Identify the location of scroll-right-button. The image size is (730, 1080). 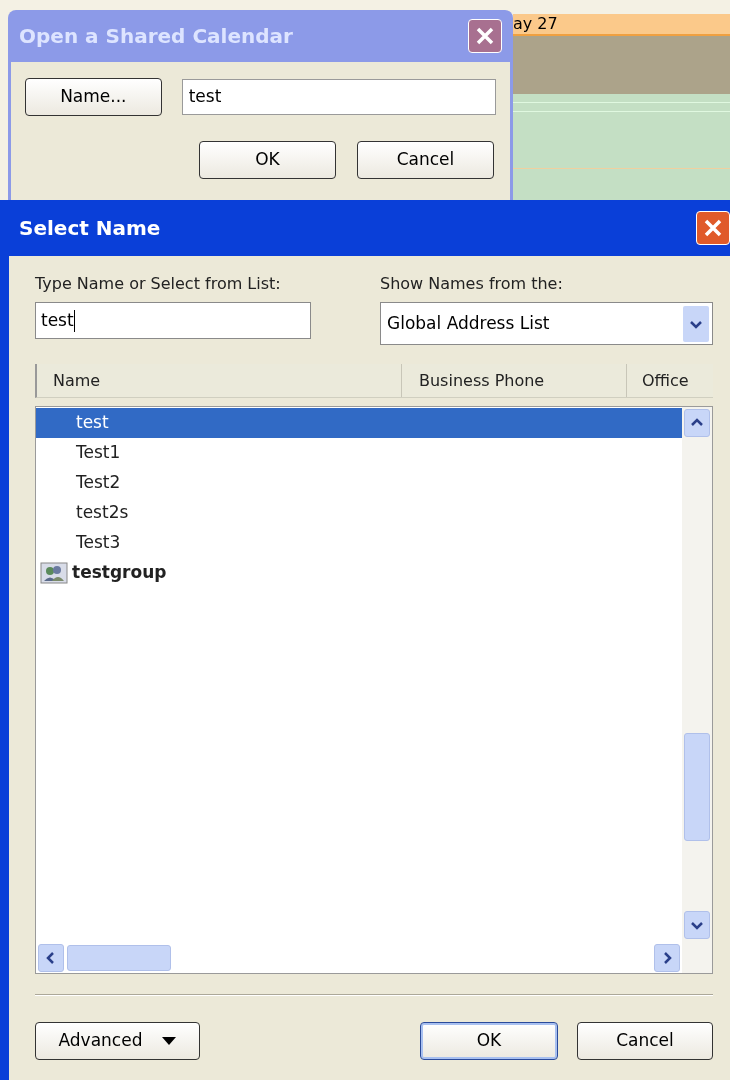
(667, 958).